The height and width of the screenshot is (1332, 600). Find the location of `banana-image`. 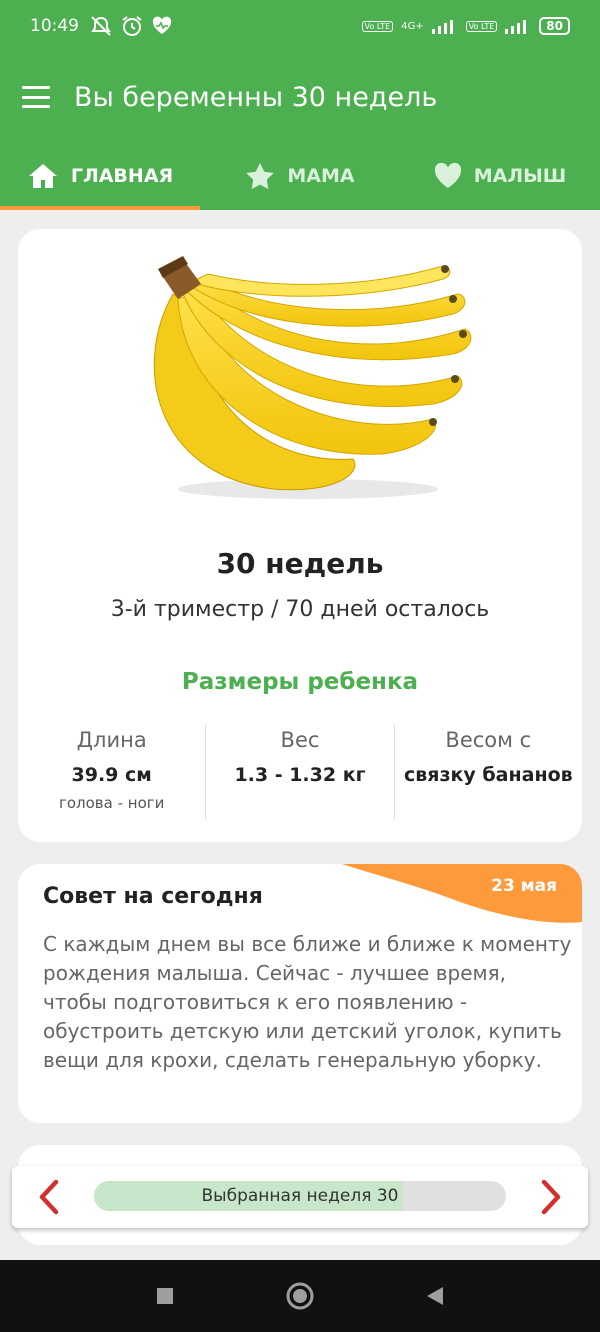

banana-image is located at coordinates (303, 379).